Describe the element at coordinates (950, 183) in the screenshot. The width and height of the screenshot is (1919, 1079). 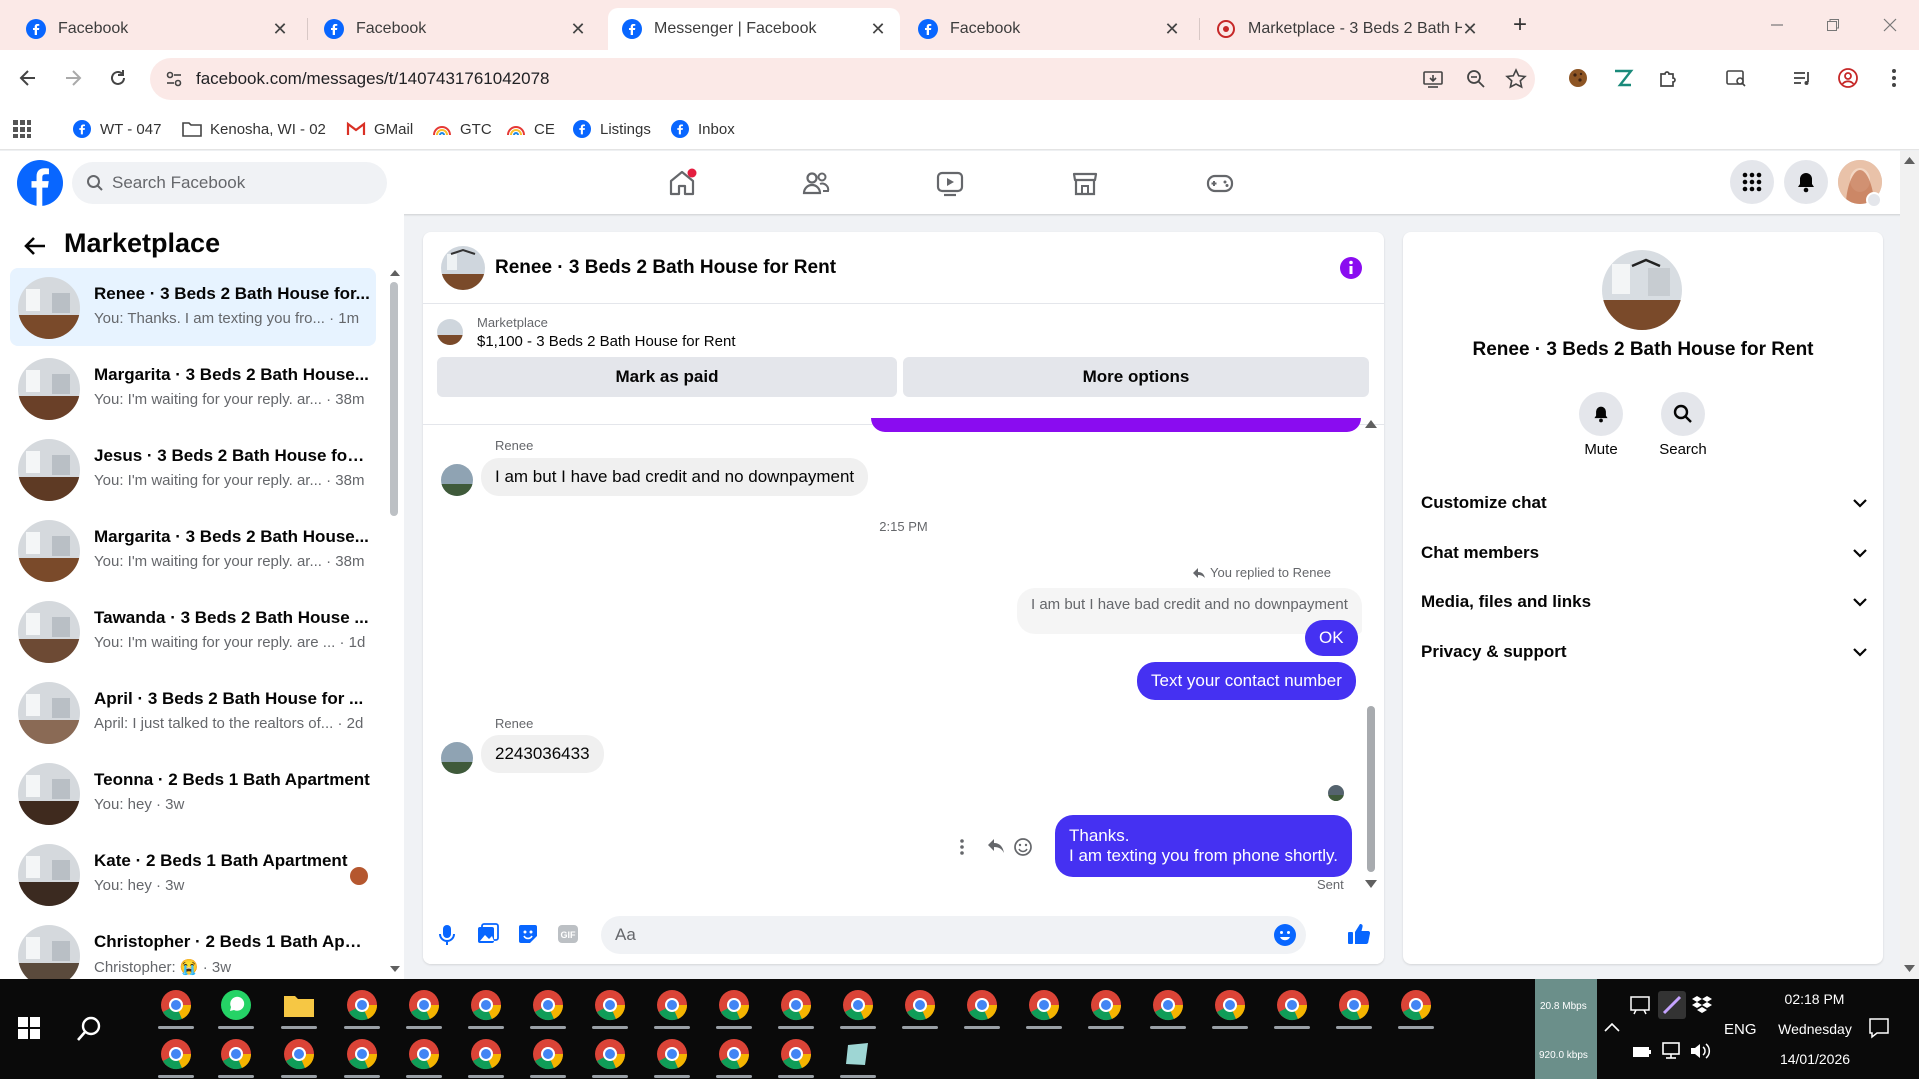
I see `video-icon` at that location.